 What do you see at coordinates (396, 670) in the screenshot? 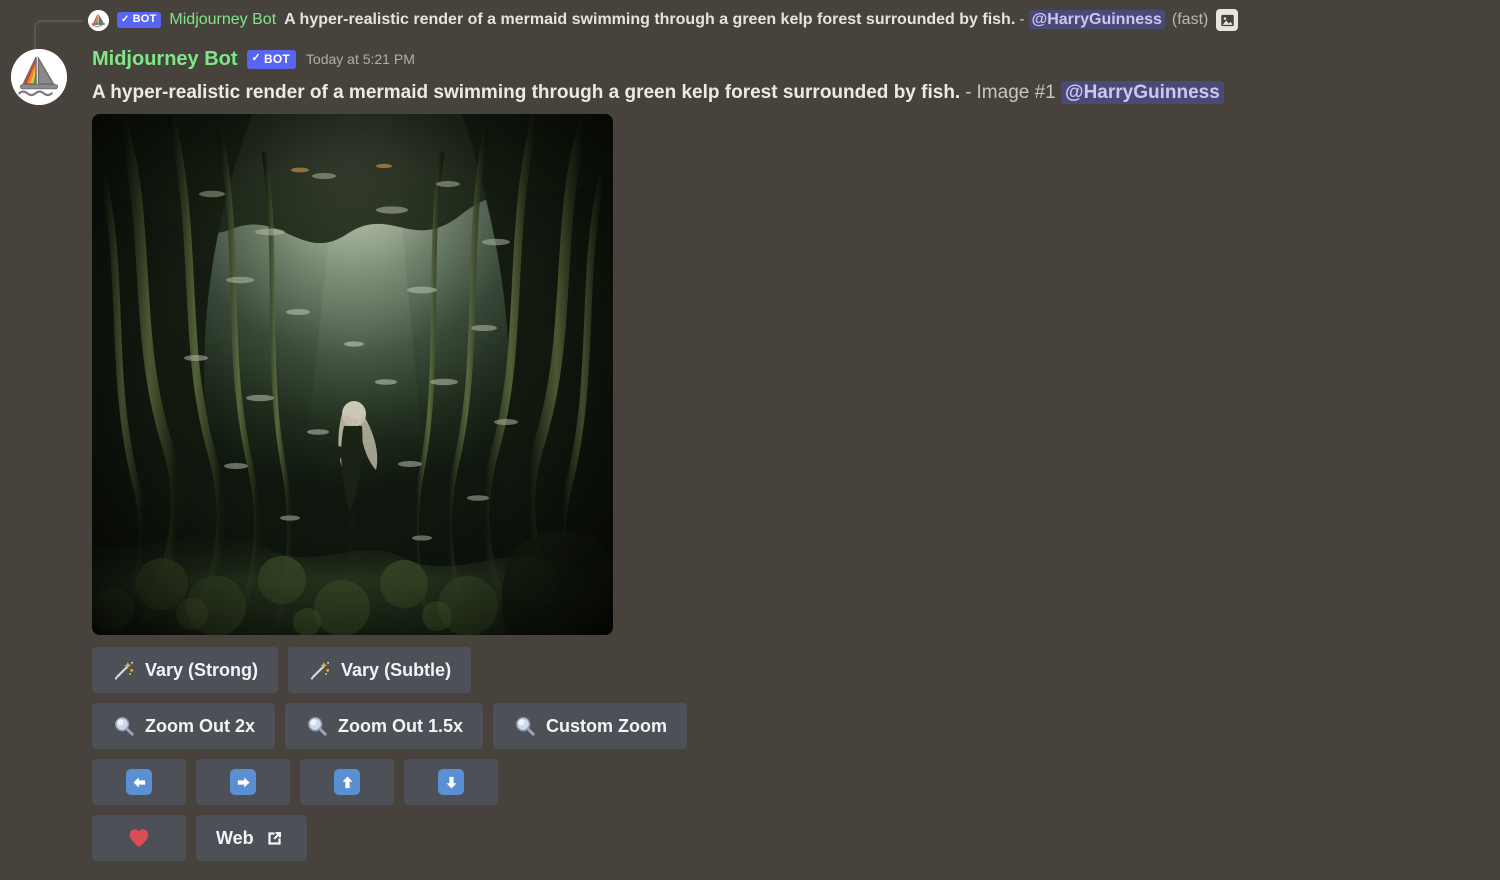
I see `vary-subtle-label: Vary (Subtle)` at bounding box center [396, 670].